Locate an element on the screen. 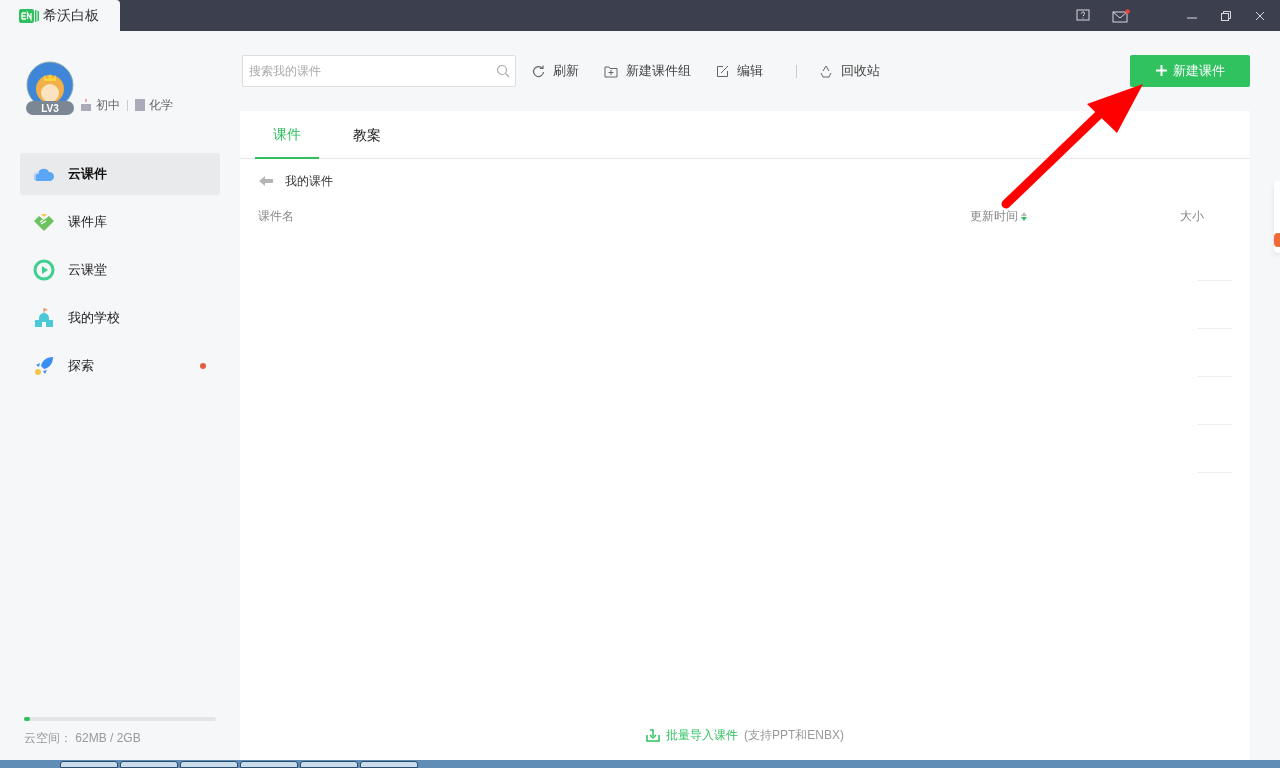 The width and height of the screenshot is (1280, 768). edit-icon is located at coordinates (722, 71).